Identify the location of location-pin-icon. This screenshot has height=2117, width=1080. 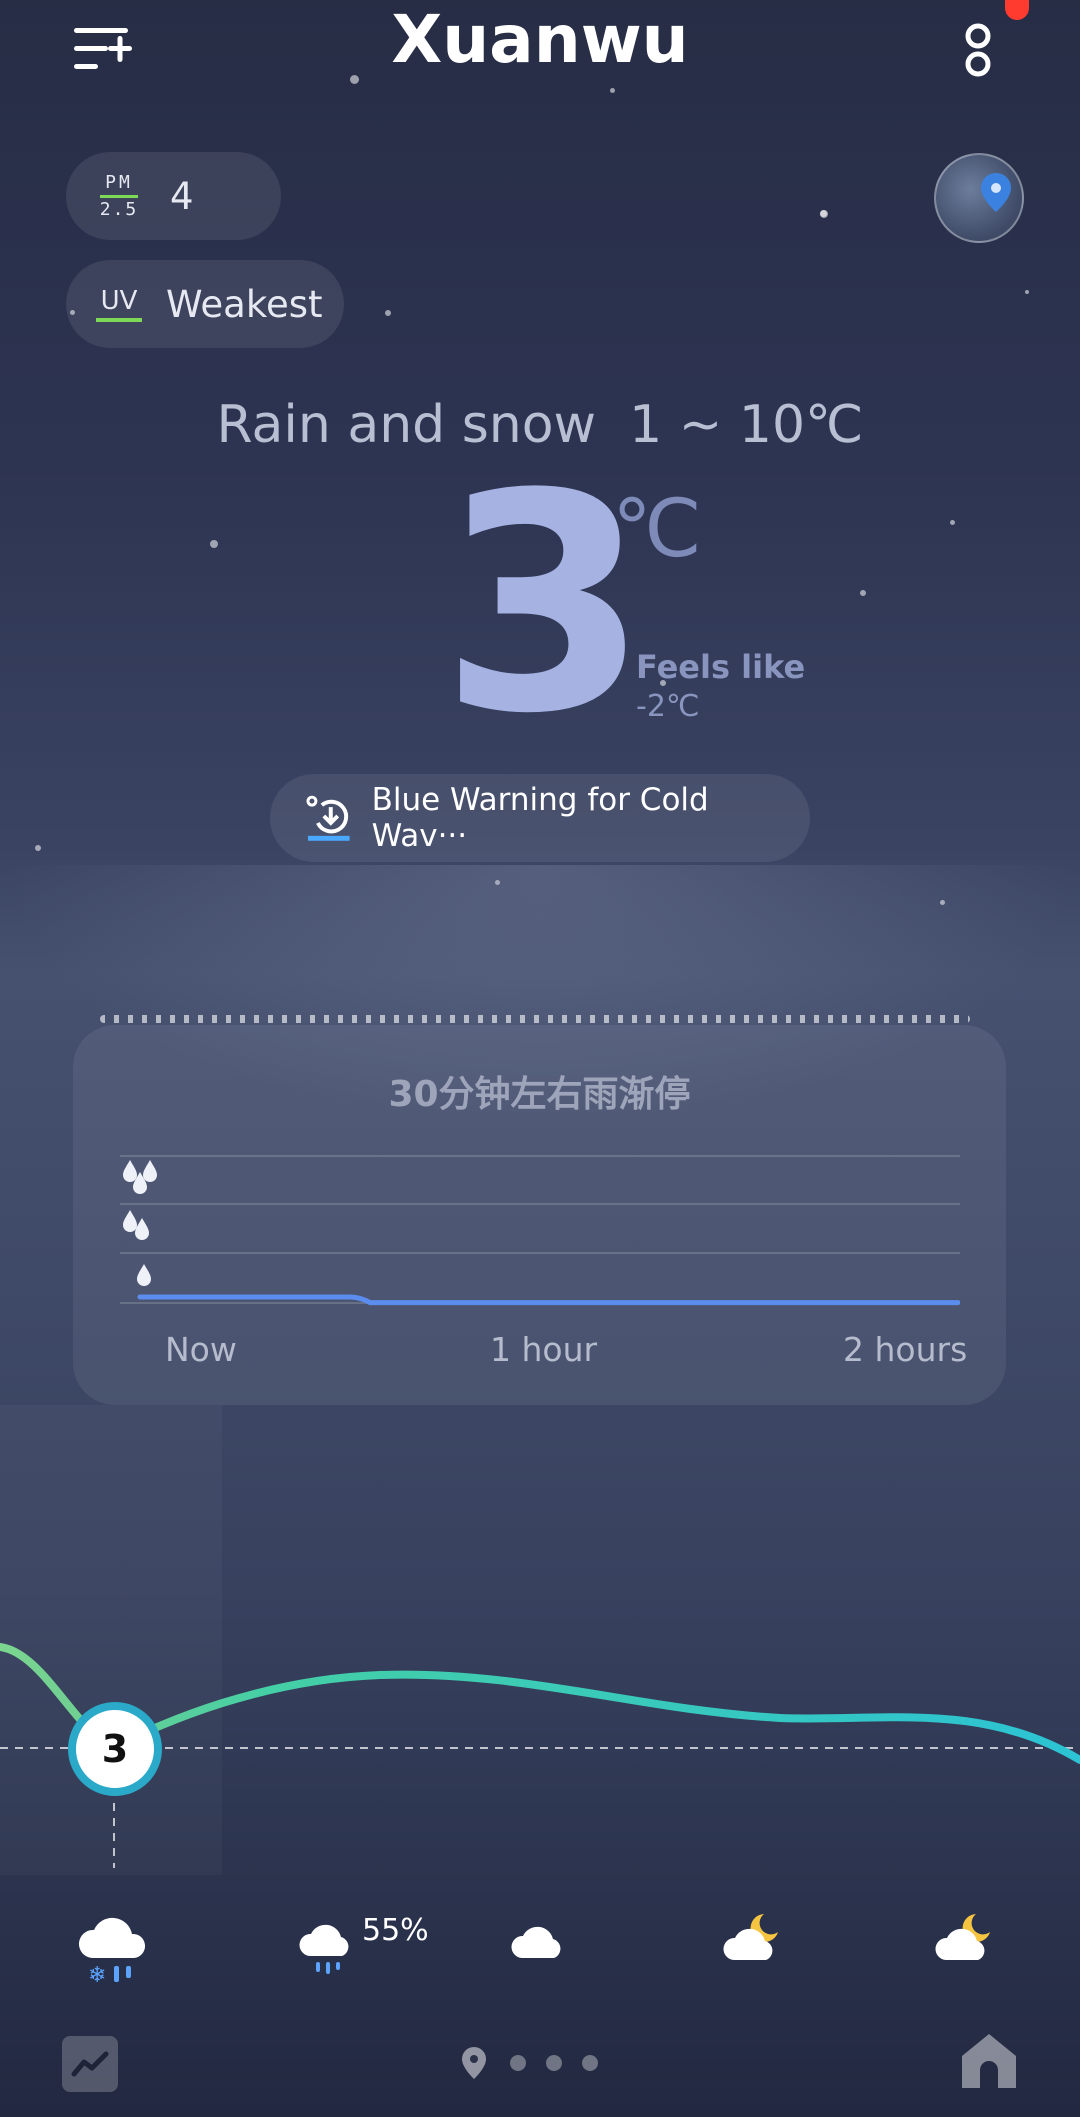
(996, 192).